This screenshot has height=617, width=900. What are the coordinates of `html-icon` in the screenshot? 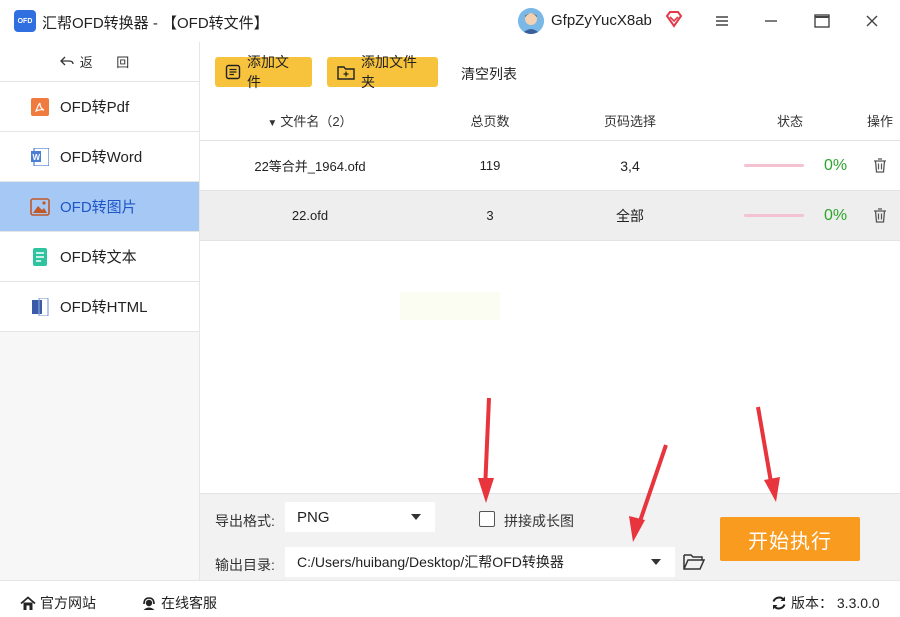 It's located at (40, 307).